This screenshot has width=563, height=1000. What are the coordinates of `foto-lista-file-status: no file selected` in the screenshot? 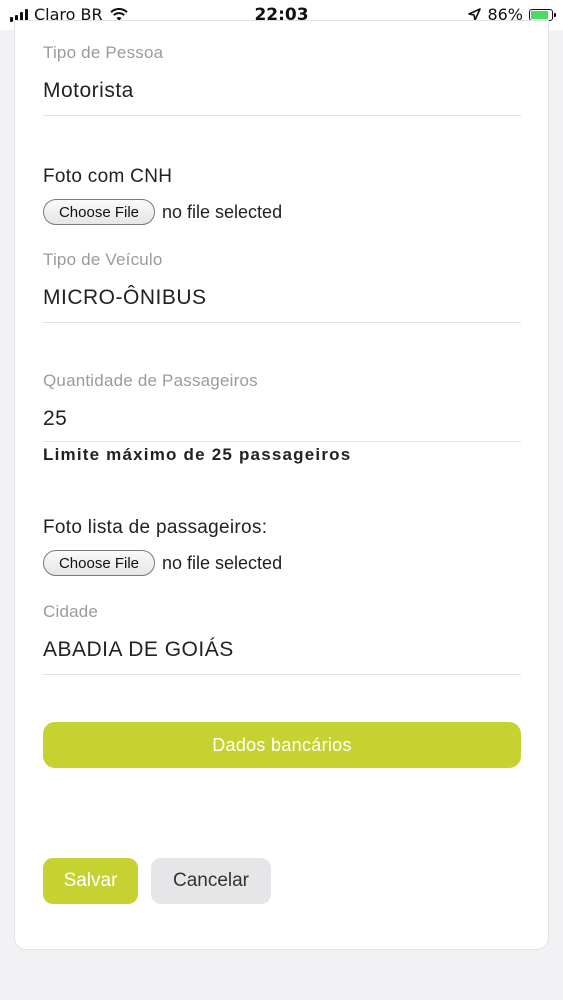 It's located at (222, 562).